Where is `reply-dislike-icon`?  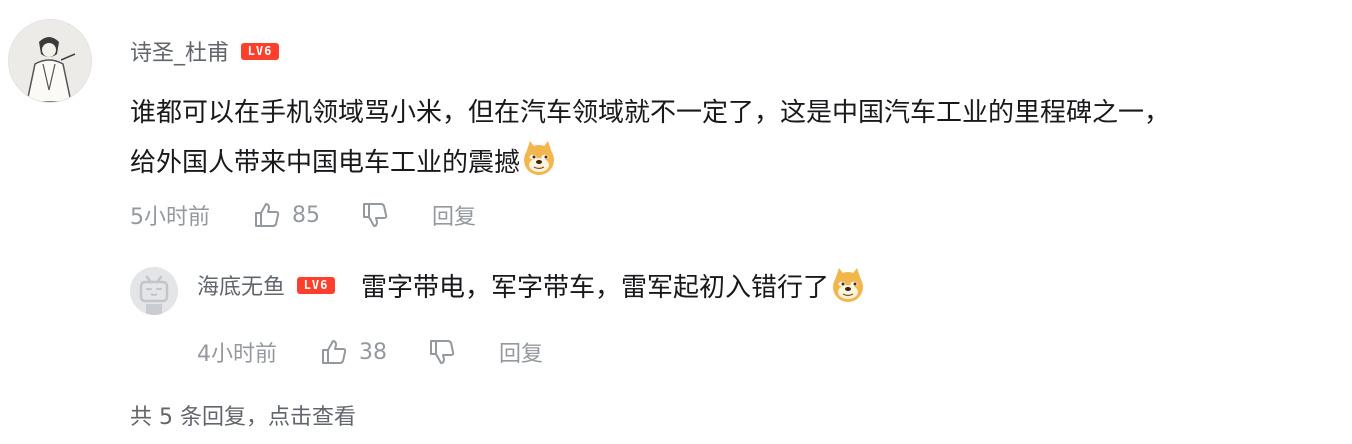
reply-dislike-icon is located at coordinates (442, 352).